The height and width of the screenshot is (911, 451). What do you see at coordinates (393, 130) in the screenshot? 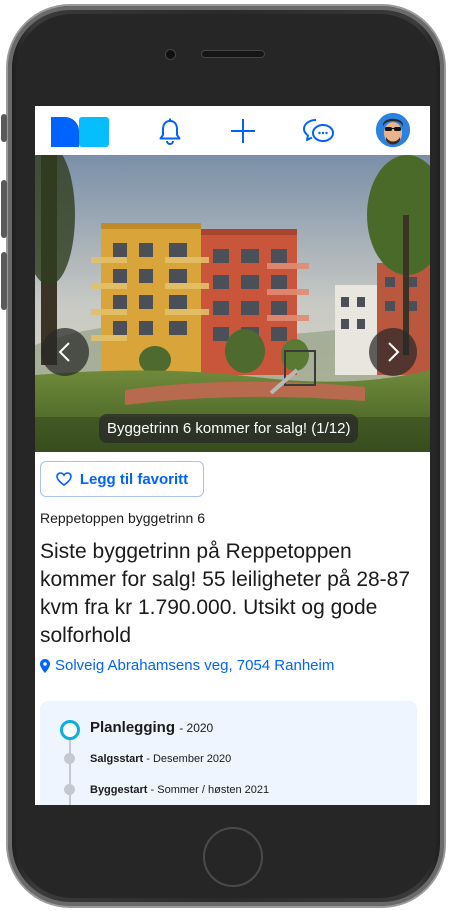
I see `user-avatar` at bounding box center [393, 130].